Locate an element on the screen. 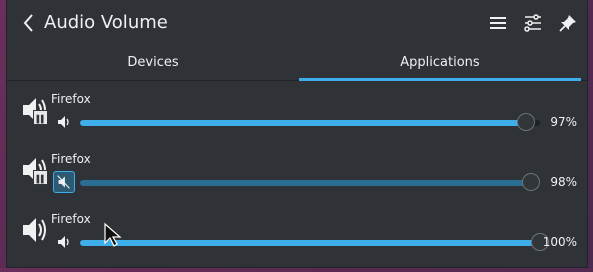 The height and width of the screenshot is (272, 593). volume-percent: 100% is located at coordinates (559, 242).